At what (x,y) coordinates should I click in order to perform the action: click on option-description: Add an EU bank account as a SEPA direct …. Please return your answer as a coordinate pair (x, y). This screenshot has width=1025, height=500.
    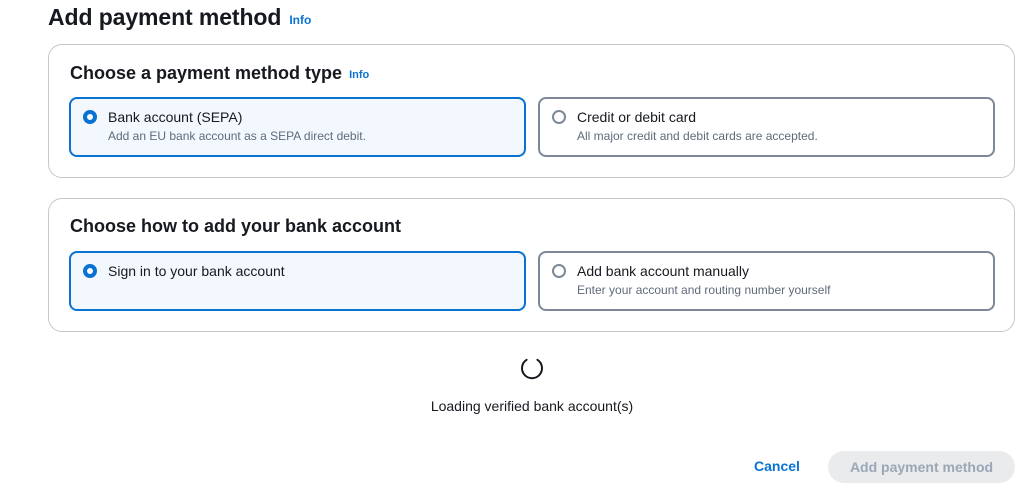
    Looking at the image, I should click on (237, 136).